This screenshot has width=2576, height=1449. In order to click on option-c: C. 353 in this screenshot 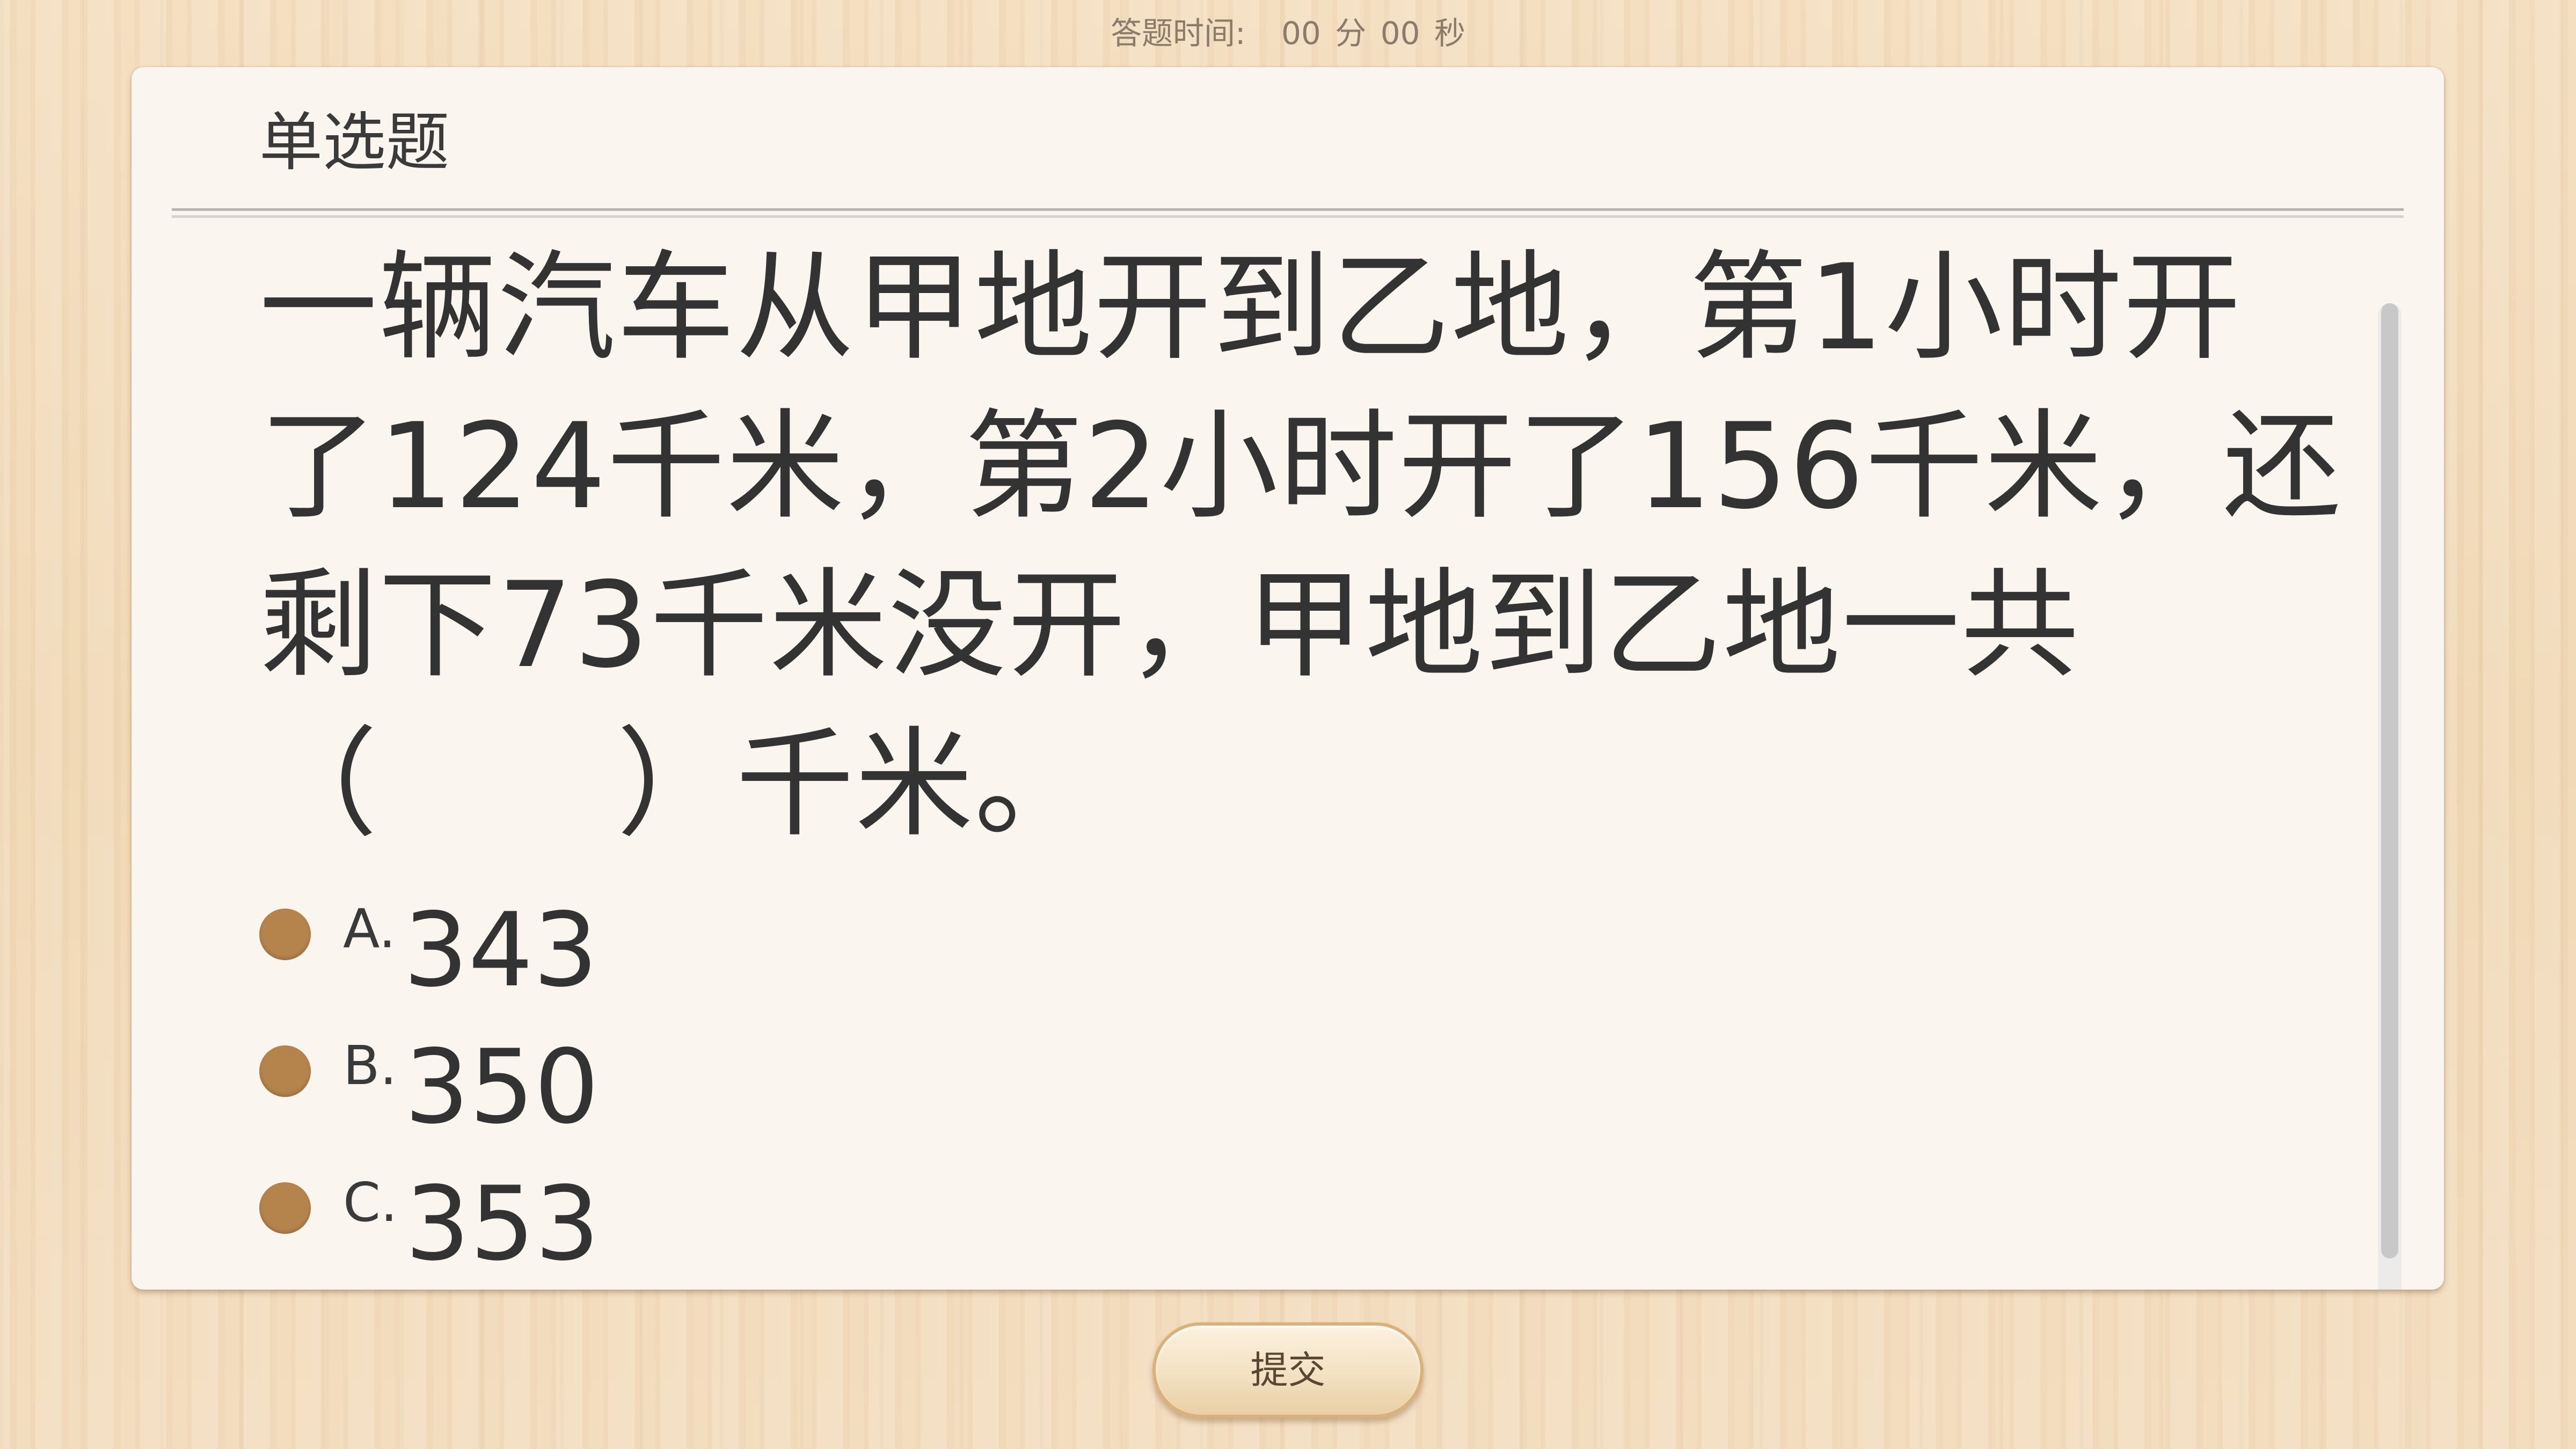, I will do `click(1306, 1216)`.